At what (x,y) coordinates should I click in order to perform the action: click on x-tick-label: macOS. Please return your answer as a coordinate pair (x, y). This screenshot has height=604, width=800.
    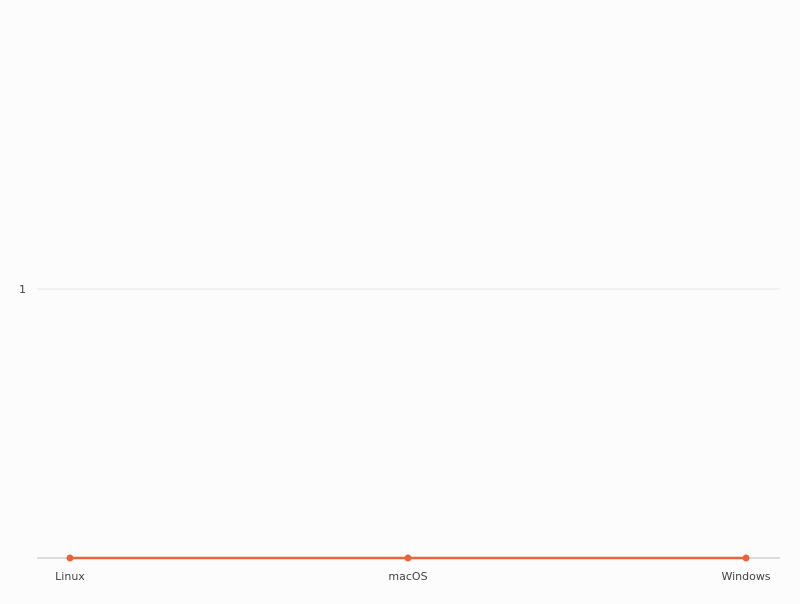
    Looking at the image, I should click on (407, 576).